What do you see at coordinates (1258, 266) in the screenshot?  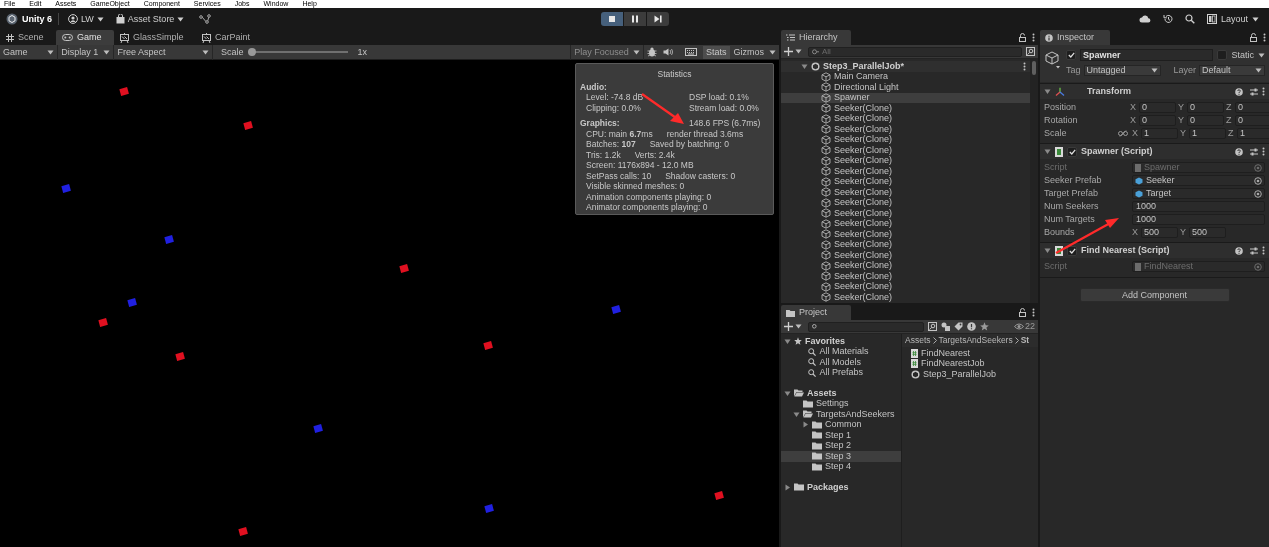 I see `object-picker-icon` at bounding box center [1258, 266].